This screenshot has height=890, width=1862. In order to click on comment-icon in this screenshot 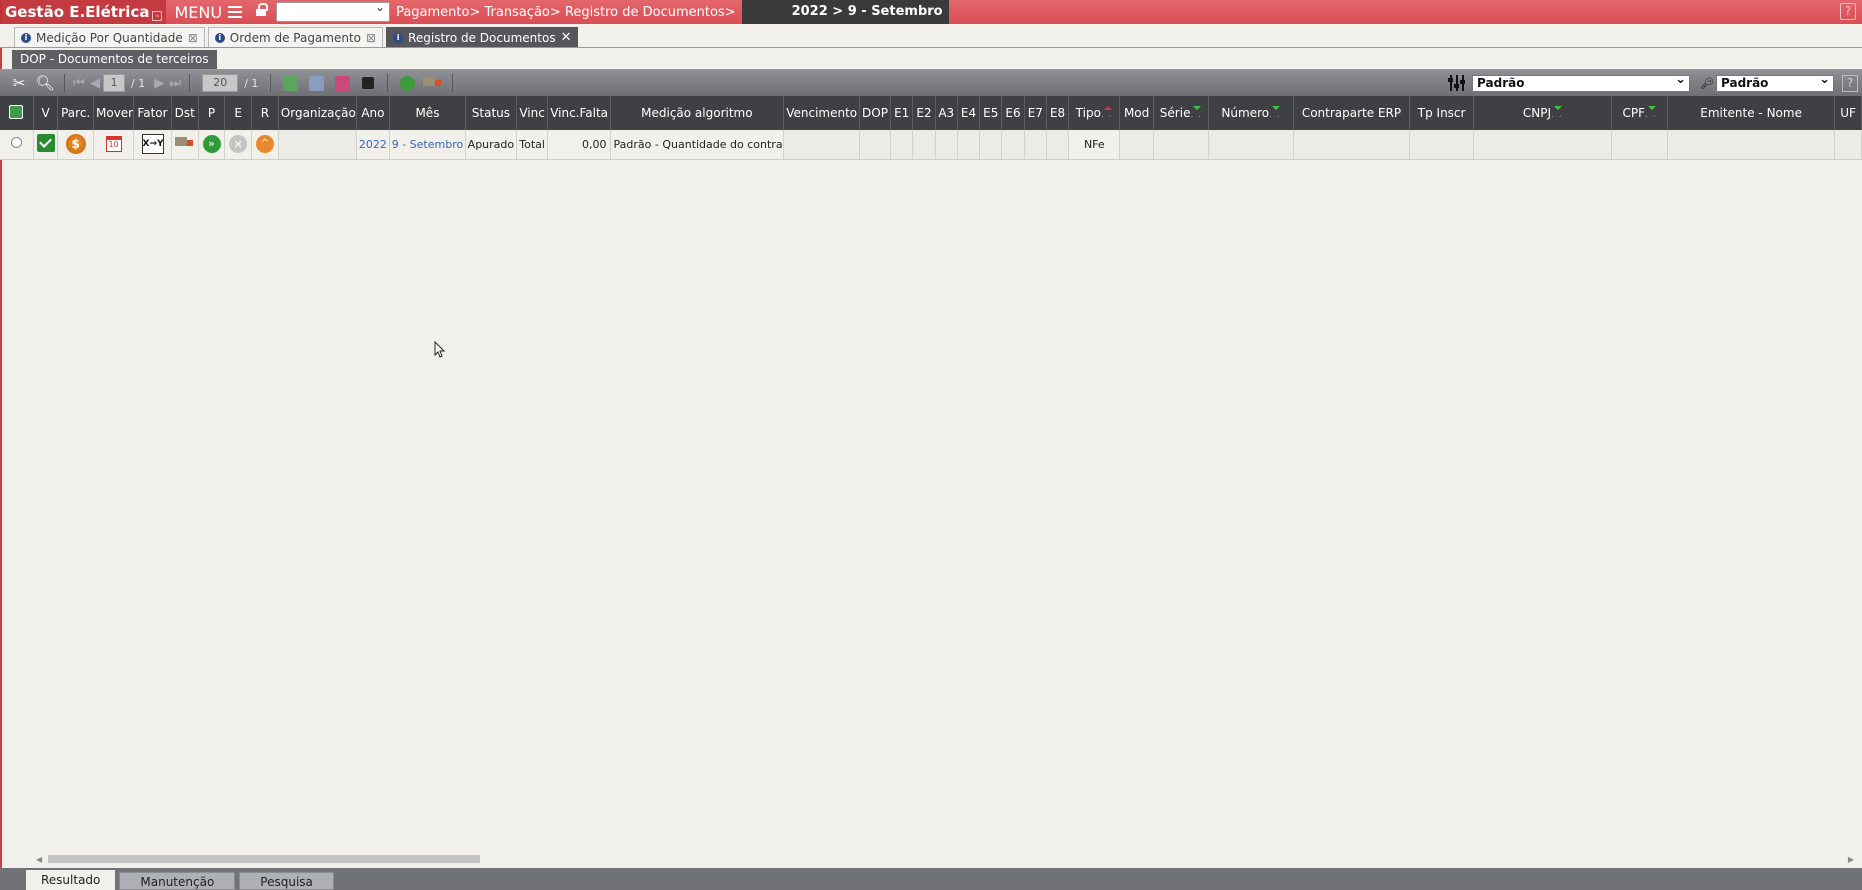, I will do `click(368, 83)`.